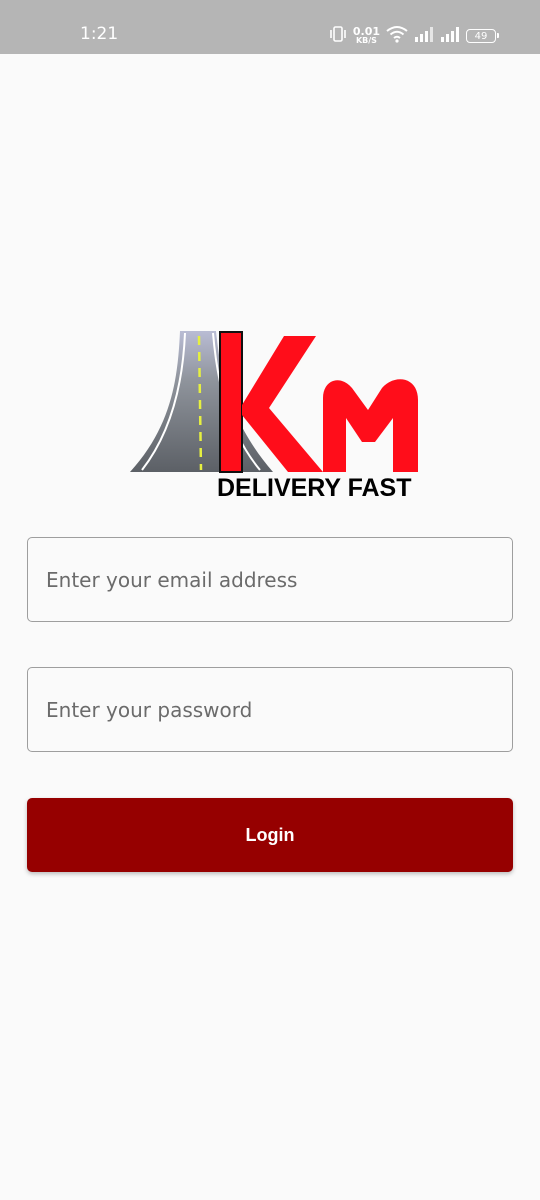 The height and width of the screenshot is (1200, 540). What do you see at coordinates (338, 36) in the screenshot?
I see `vibrate-icon` at bounding box center [338, 36].